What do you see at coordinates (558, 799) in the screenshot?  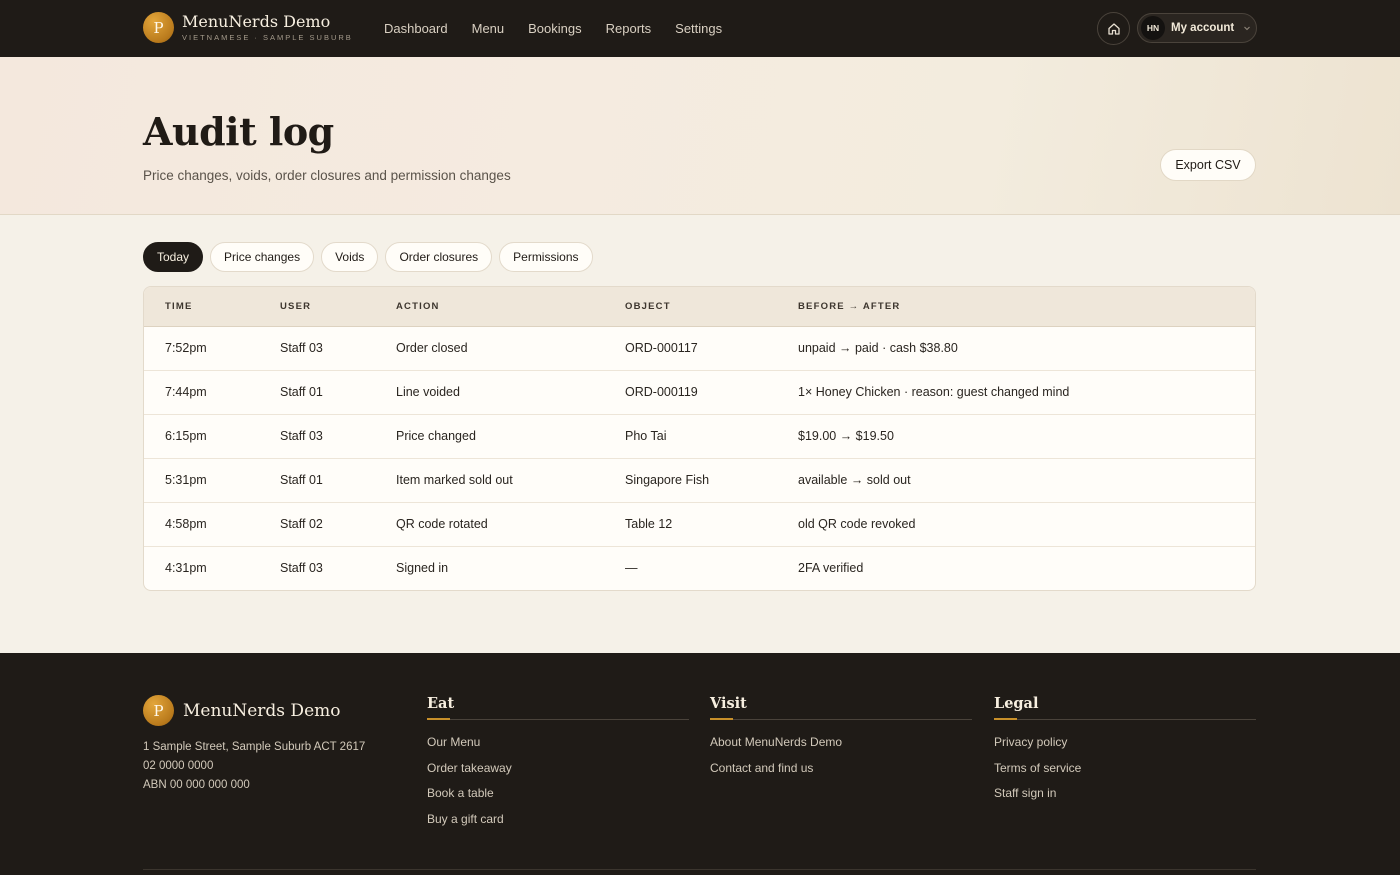 I see `footer-link-book-a-table: Book a table` at bounding box center [558, 799].